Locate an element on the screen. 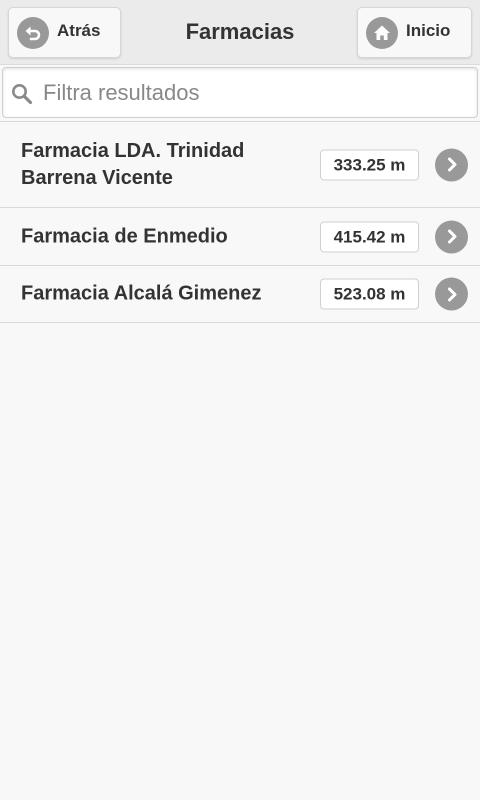  back-button: Atrás is located at coordinates (64, 32).